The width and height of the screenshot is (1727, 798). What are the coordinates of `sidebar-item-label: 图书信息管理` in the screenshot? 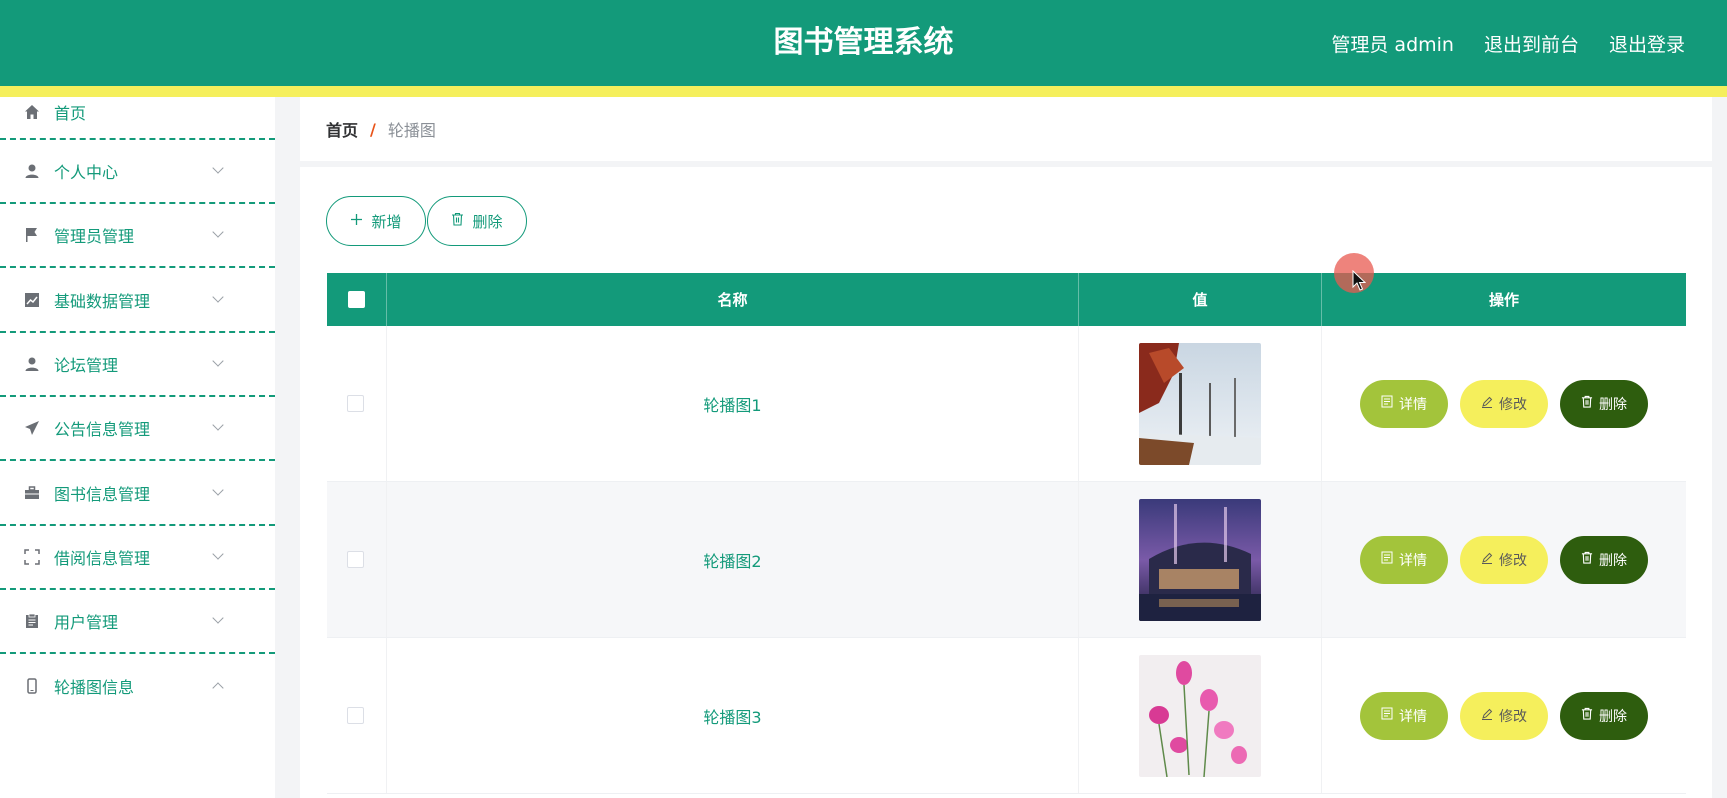 It's located at (102, 494).